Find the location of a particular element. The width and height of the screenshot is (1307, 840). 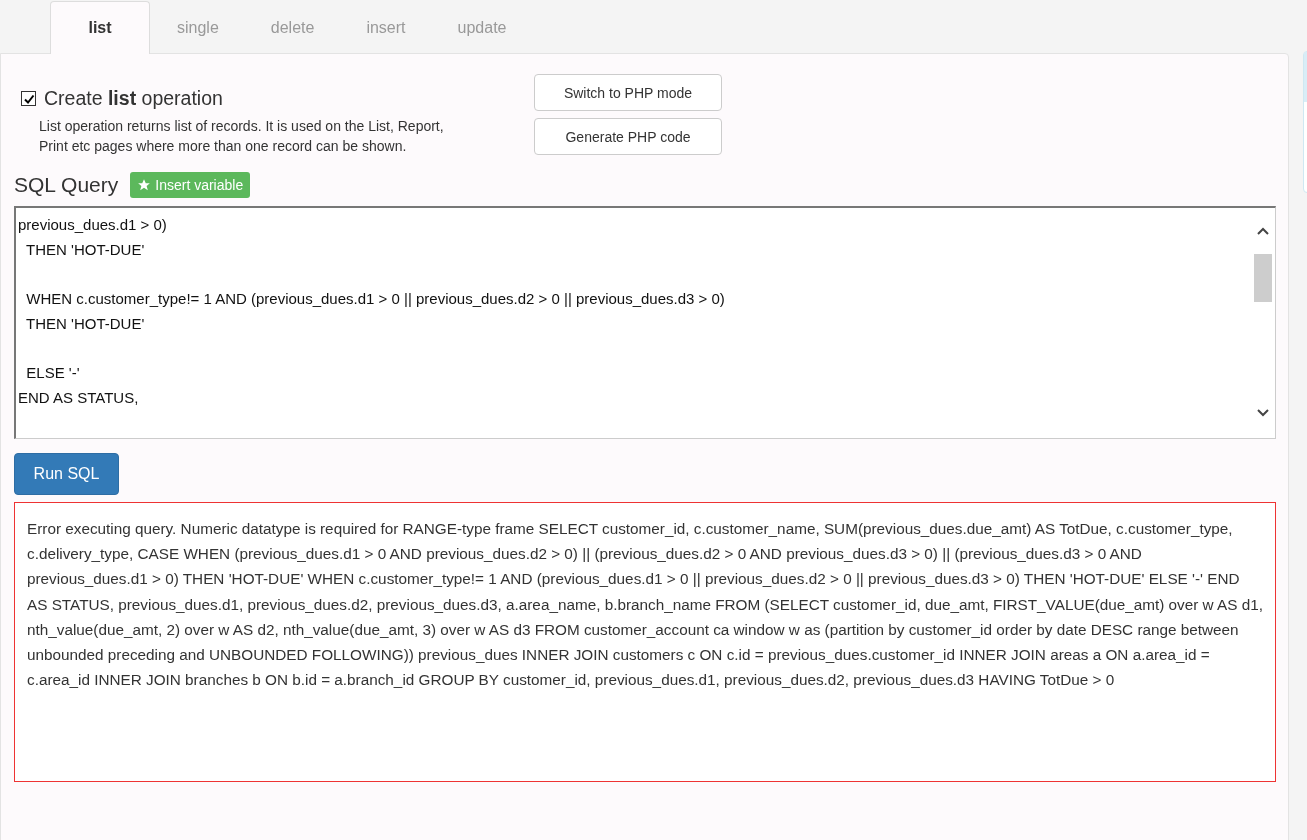

code-line: END AS STATUS, is located at coordinates (79, 397).